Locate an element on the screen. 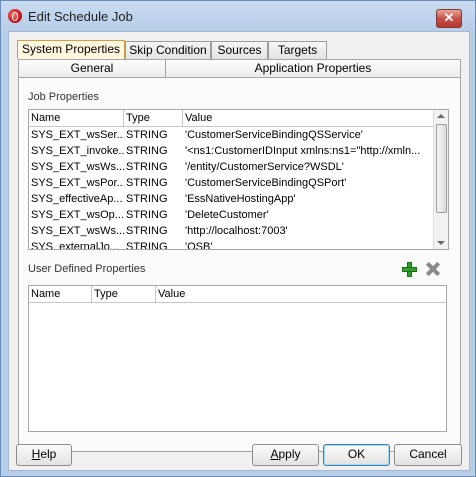  cancel-button: Cancel is located at coordinates (428, 455).